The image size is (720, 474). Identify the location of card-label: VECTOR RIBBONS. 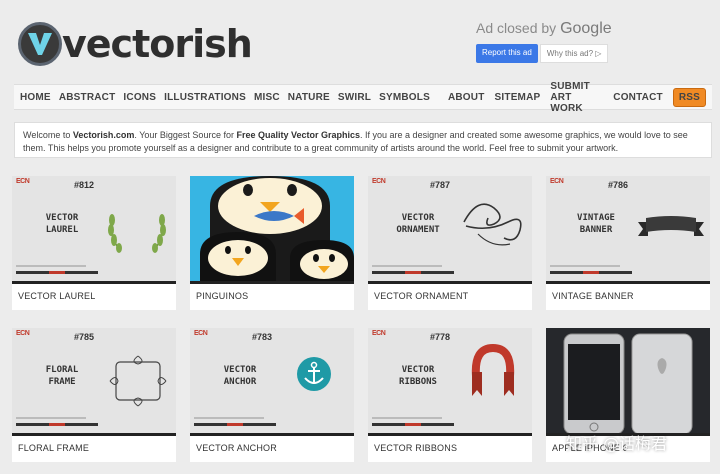
(450, 444).